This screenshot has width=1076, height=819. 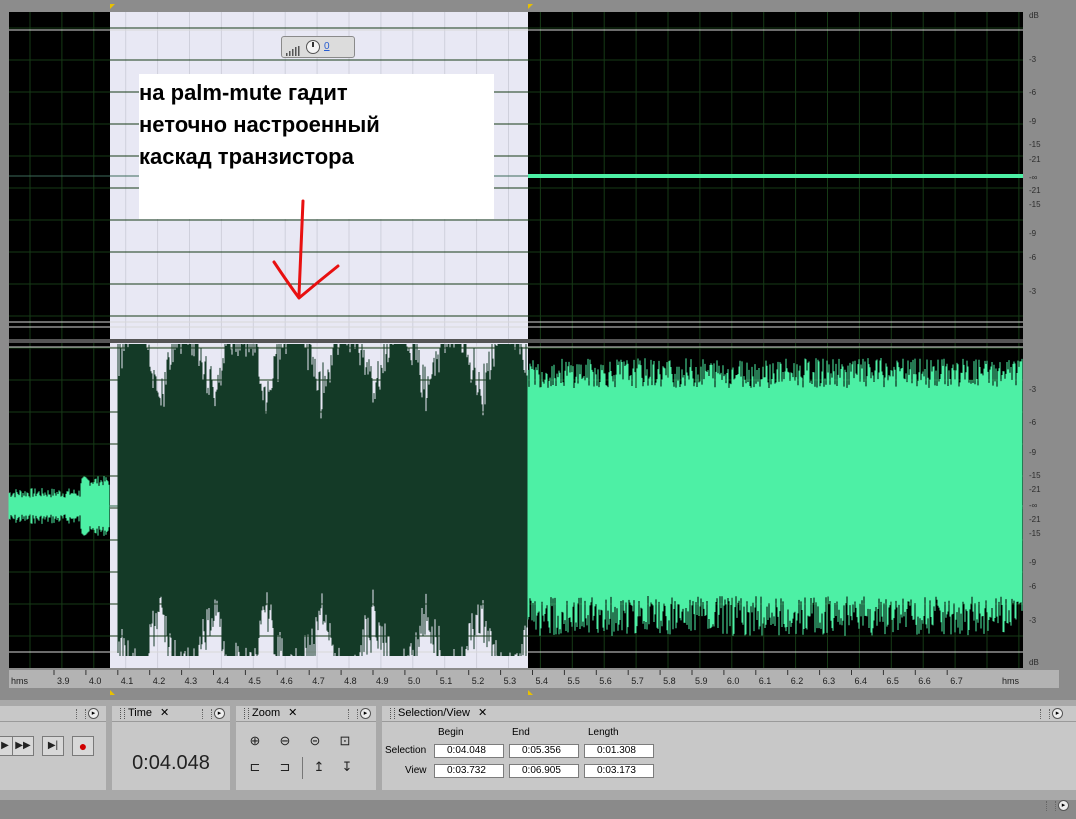 I want to click on time-ruler-tick-label: 3.9, so click(x=63, y=681).